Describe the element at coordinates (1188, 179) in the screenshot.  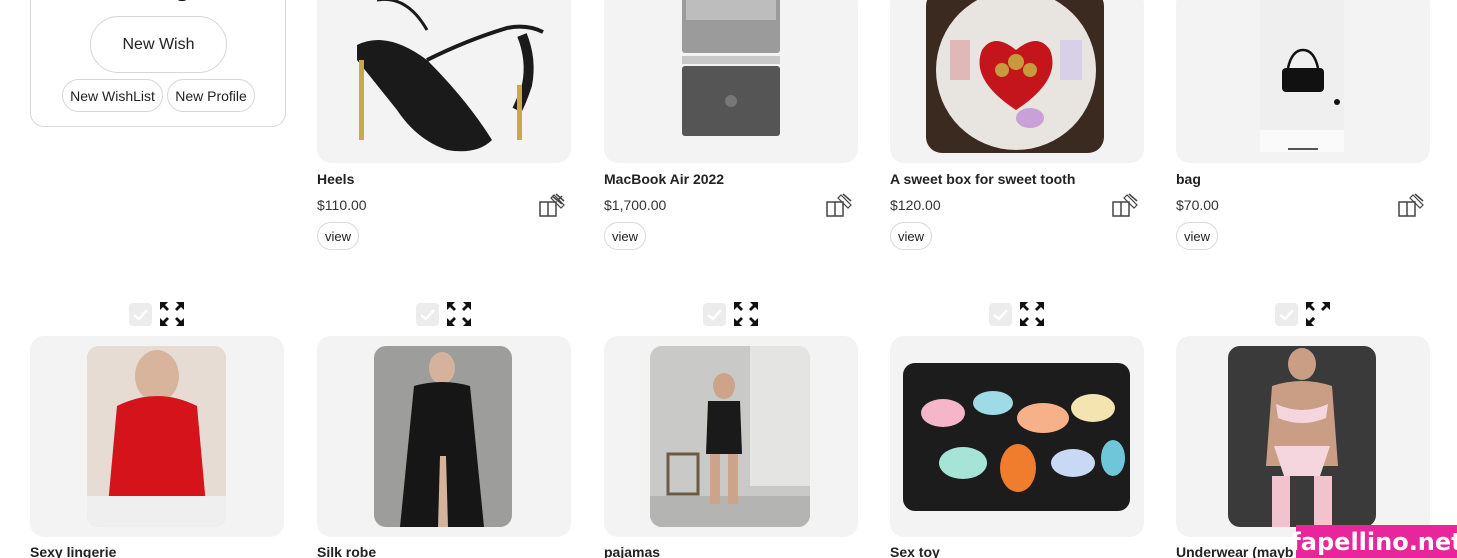
I see `product-name: bag` at that location.